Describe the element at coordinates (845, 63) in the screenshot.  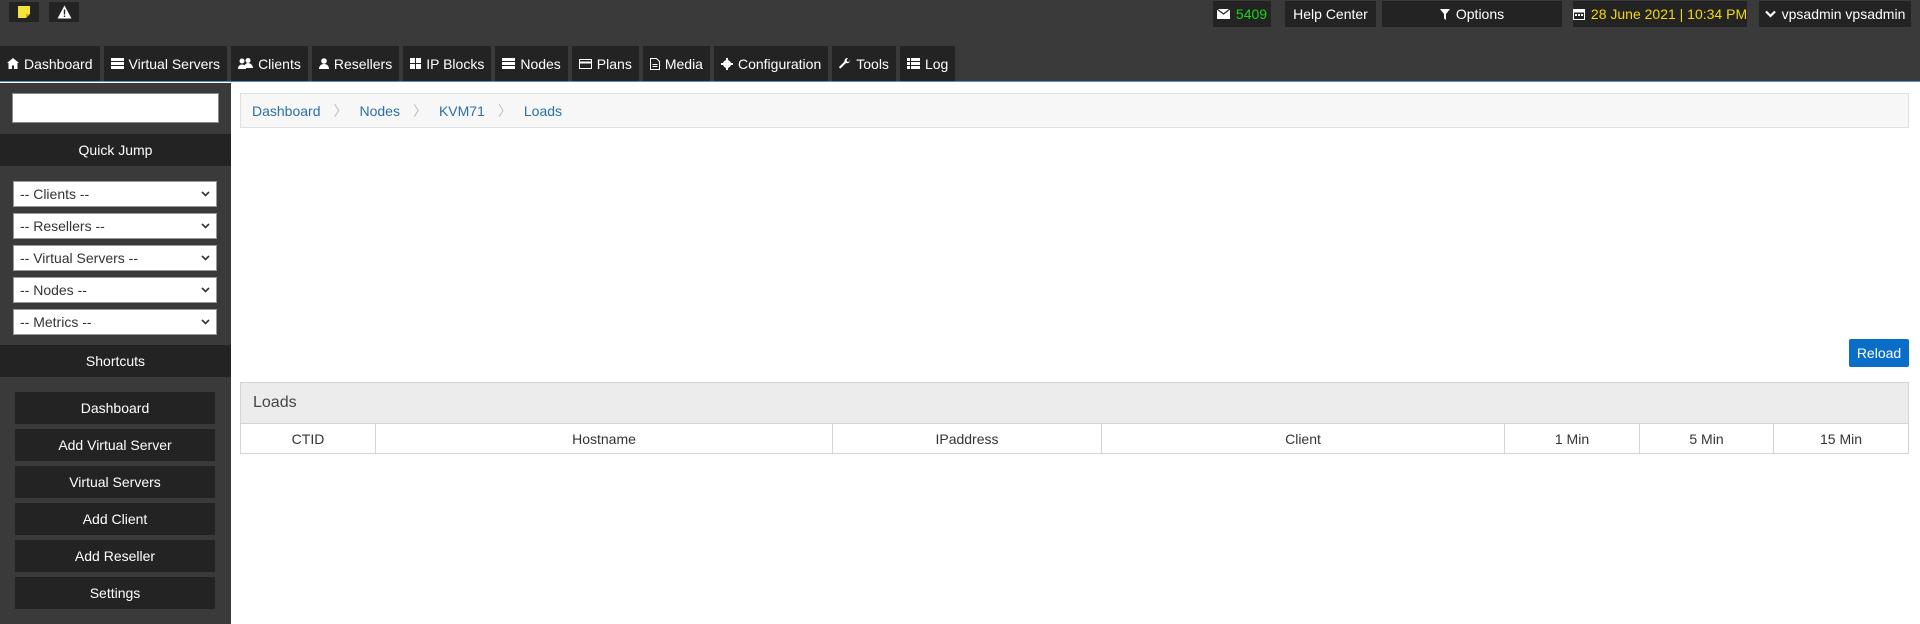
I see `wrench-icon` at that location.